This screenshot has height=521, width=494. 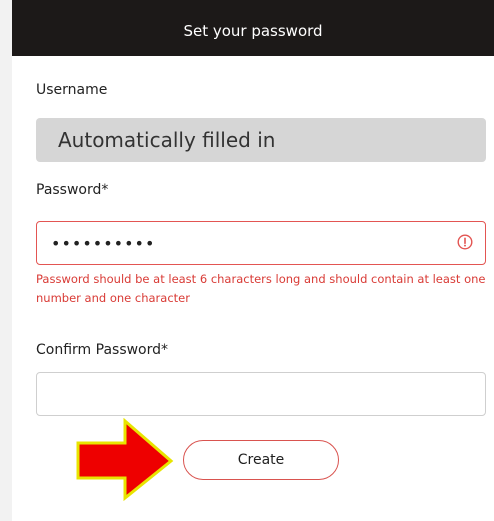 What do you see at coordinates (465, 242) in the screenshot?
I see `exclamation-circle-icon` at bounding box center [465, 242].